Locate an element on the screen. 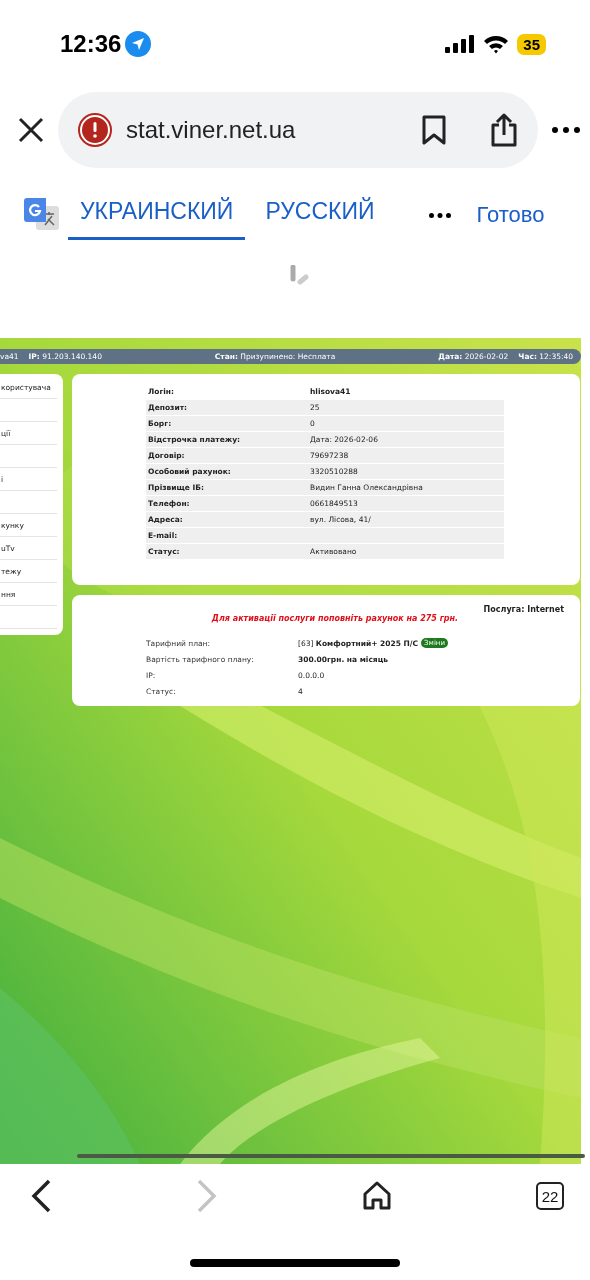 The width and height of the screenshot is (590, 1280). clock-time: 12:36 is located at coordinates (91, 44).